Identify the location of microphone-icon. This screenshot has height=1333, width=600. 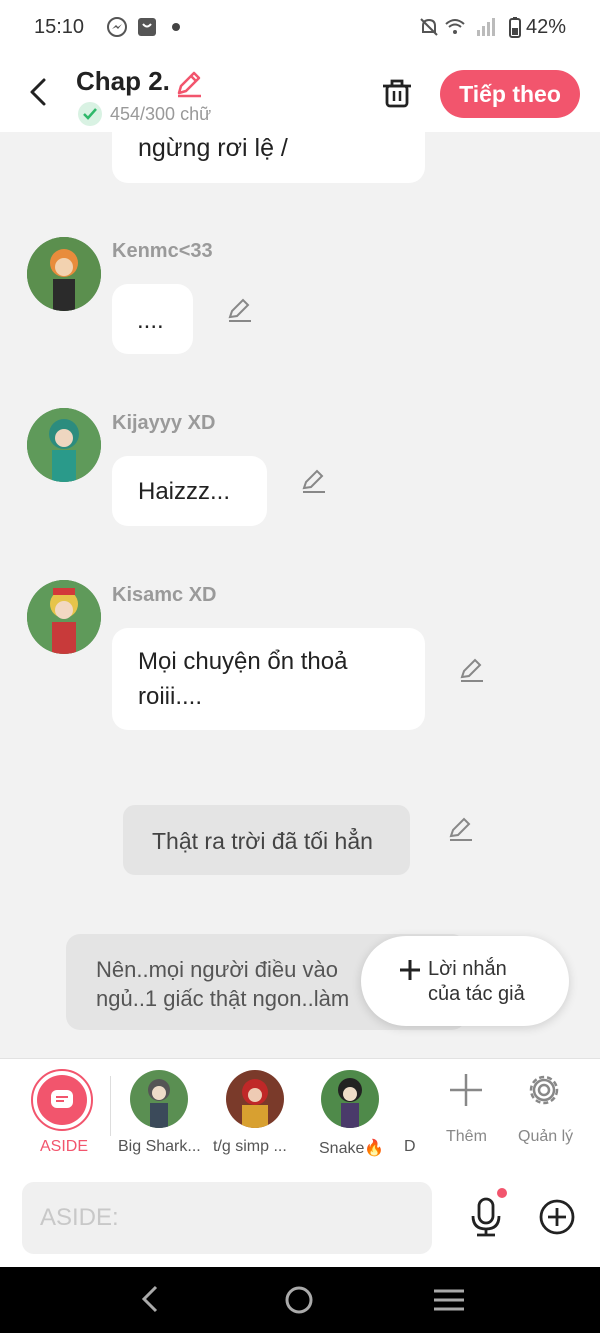
(486, 1217).